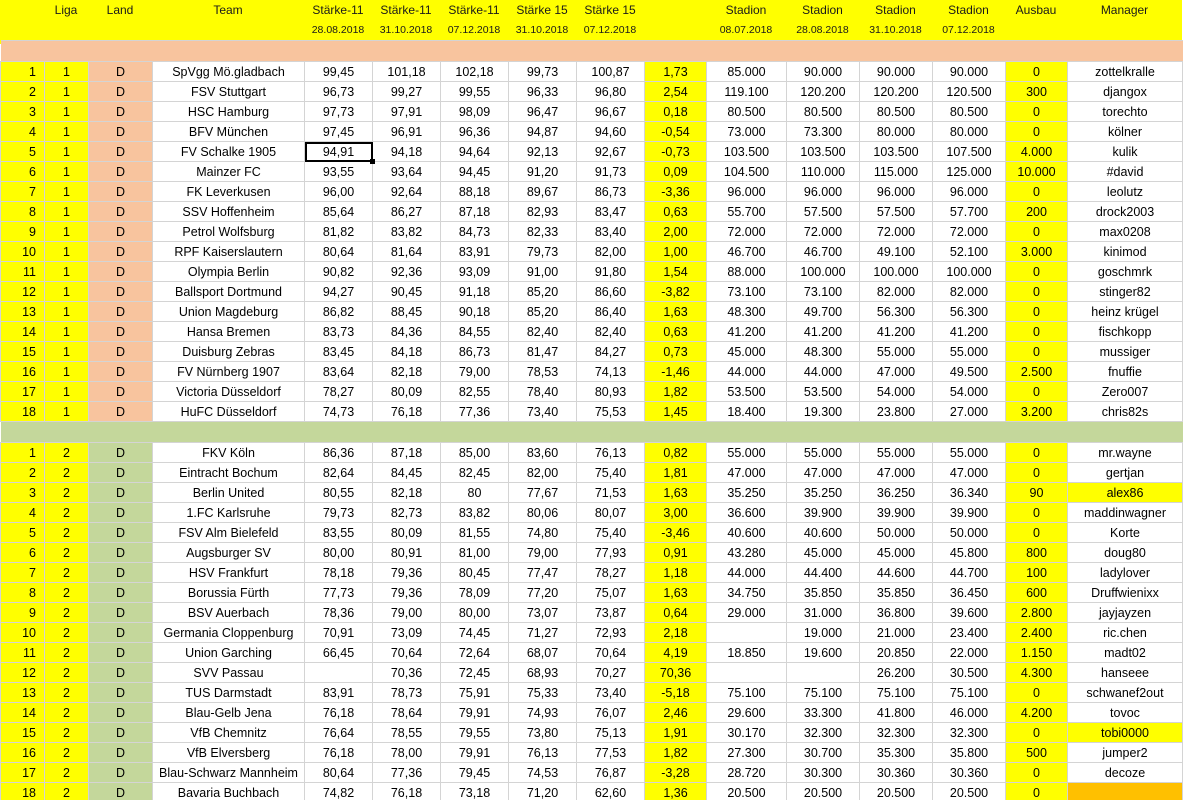  I want to click on cell-stb: 41.200, so click(823, 331).